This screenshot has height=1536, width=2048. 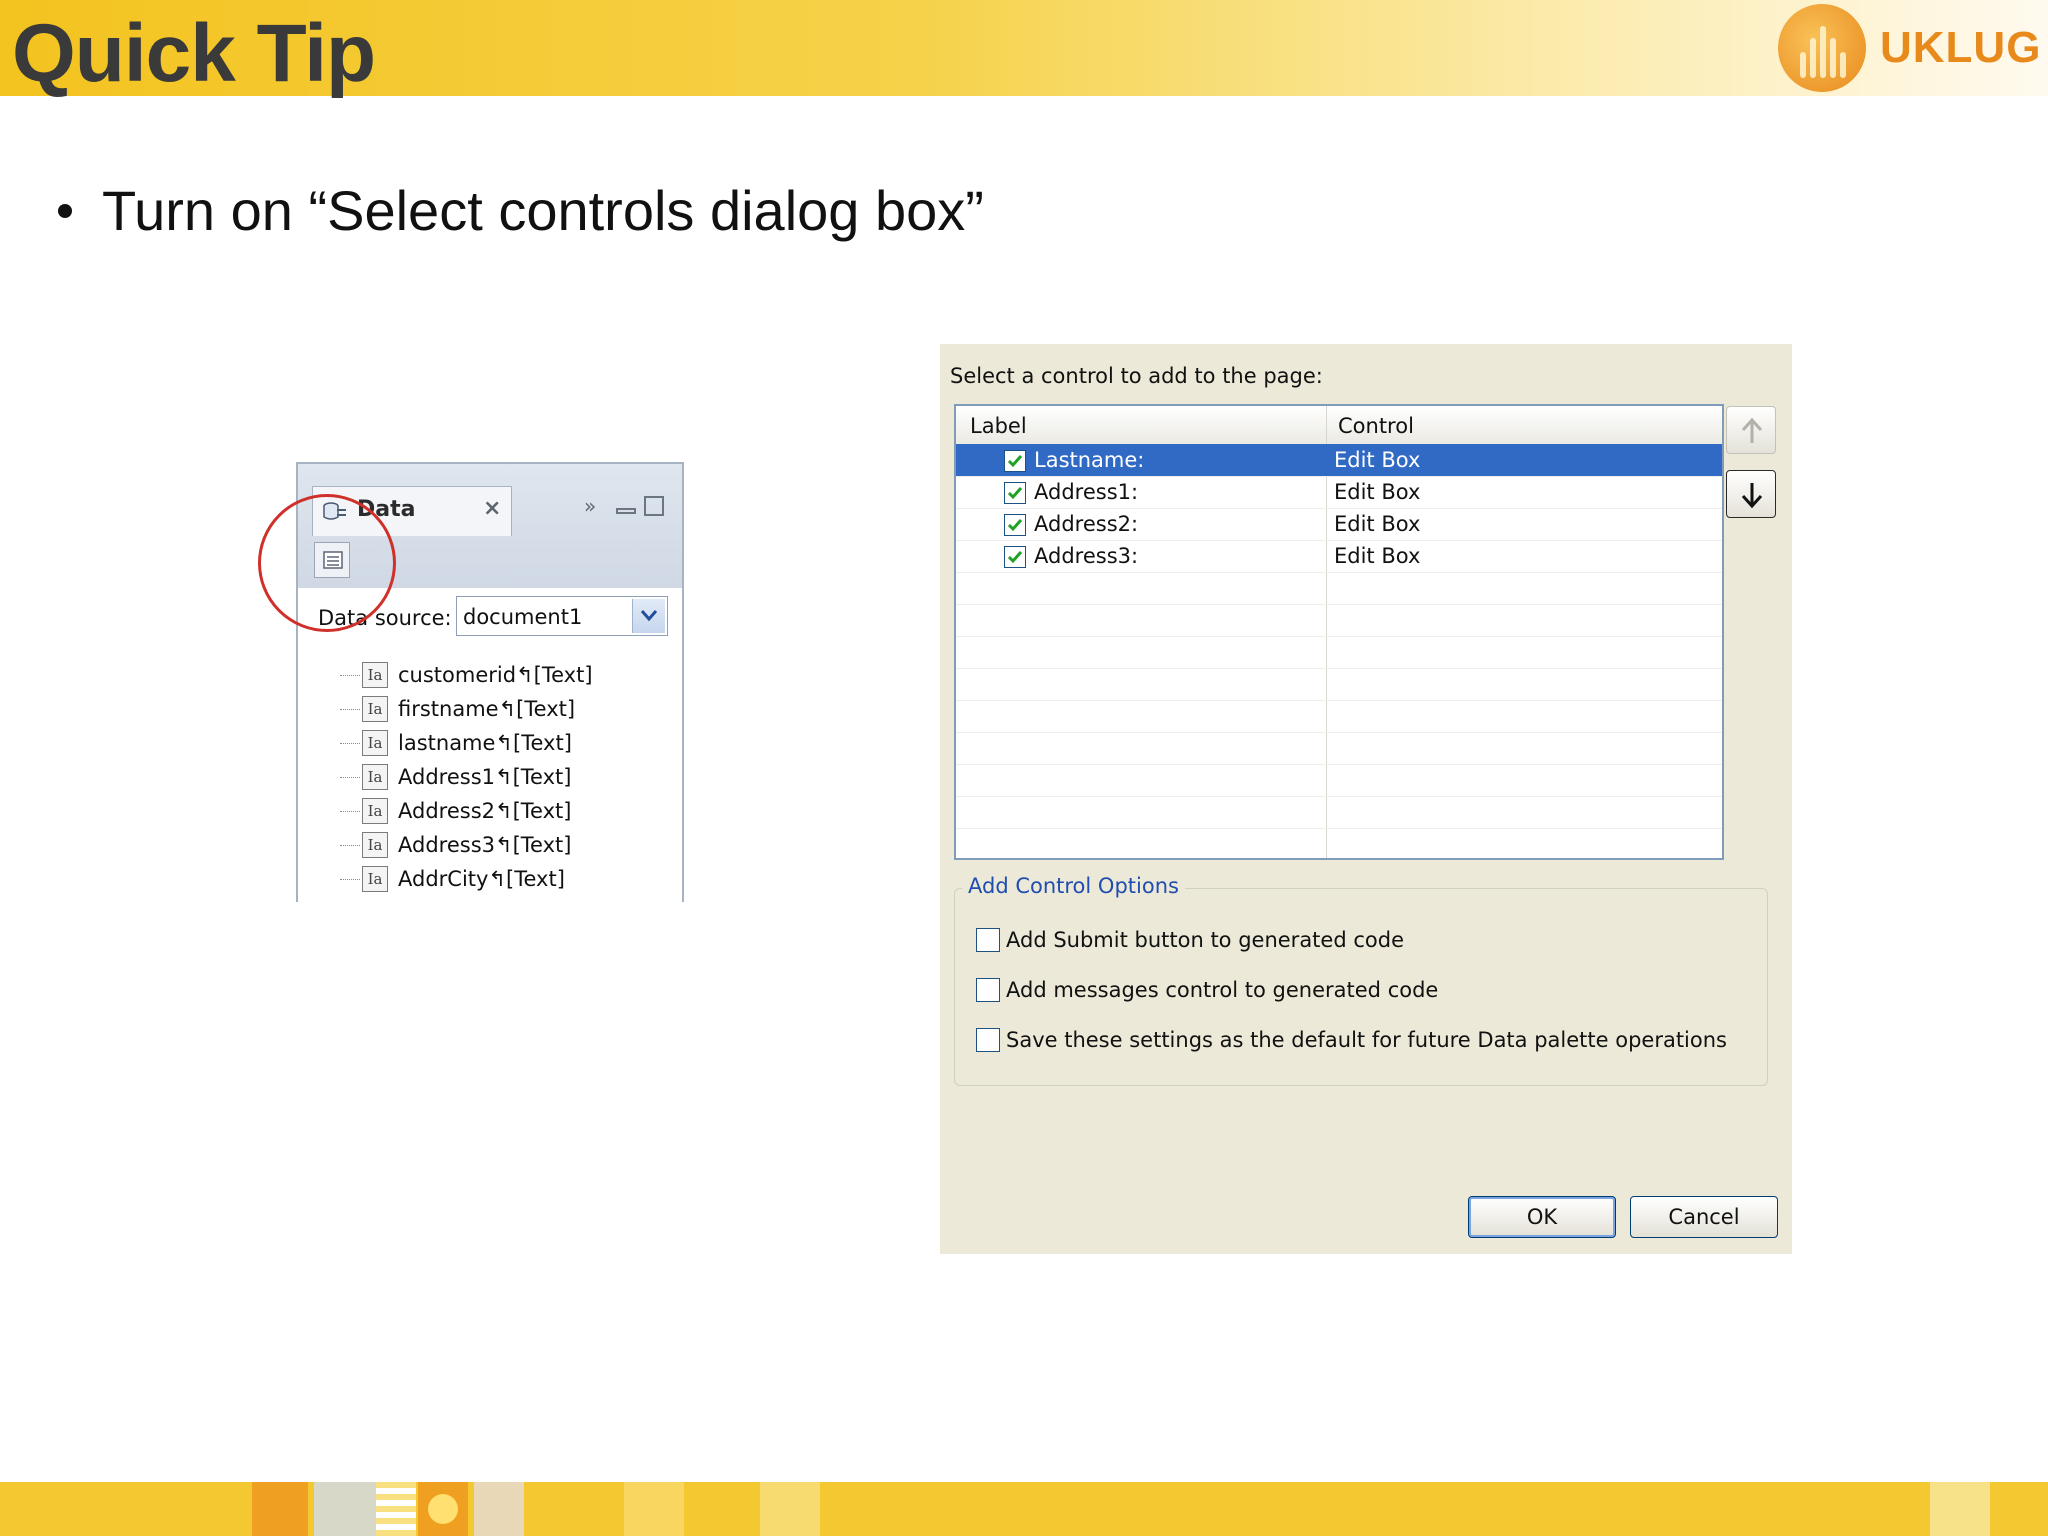 What do you see at coordinates (1205, 940) in the screenshot?
I see `option-label: Add Submit button to generated code` at bounding box center [1205, 940].